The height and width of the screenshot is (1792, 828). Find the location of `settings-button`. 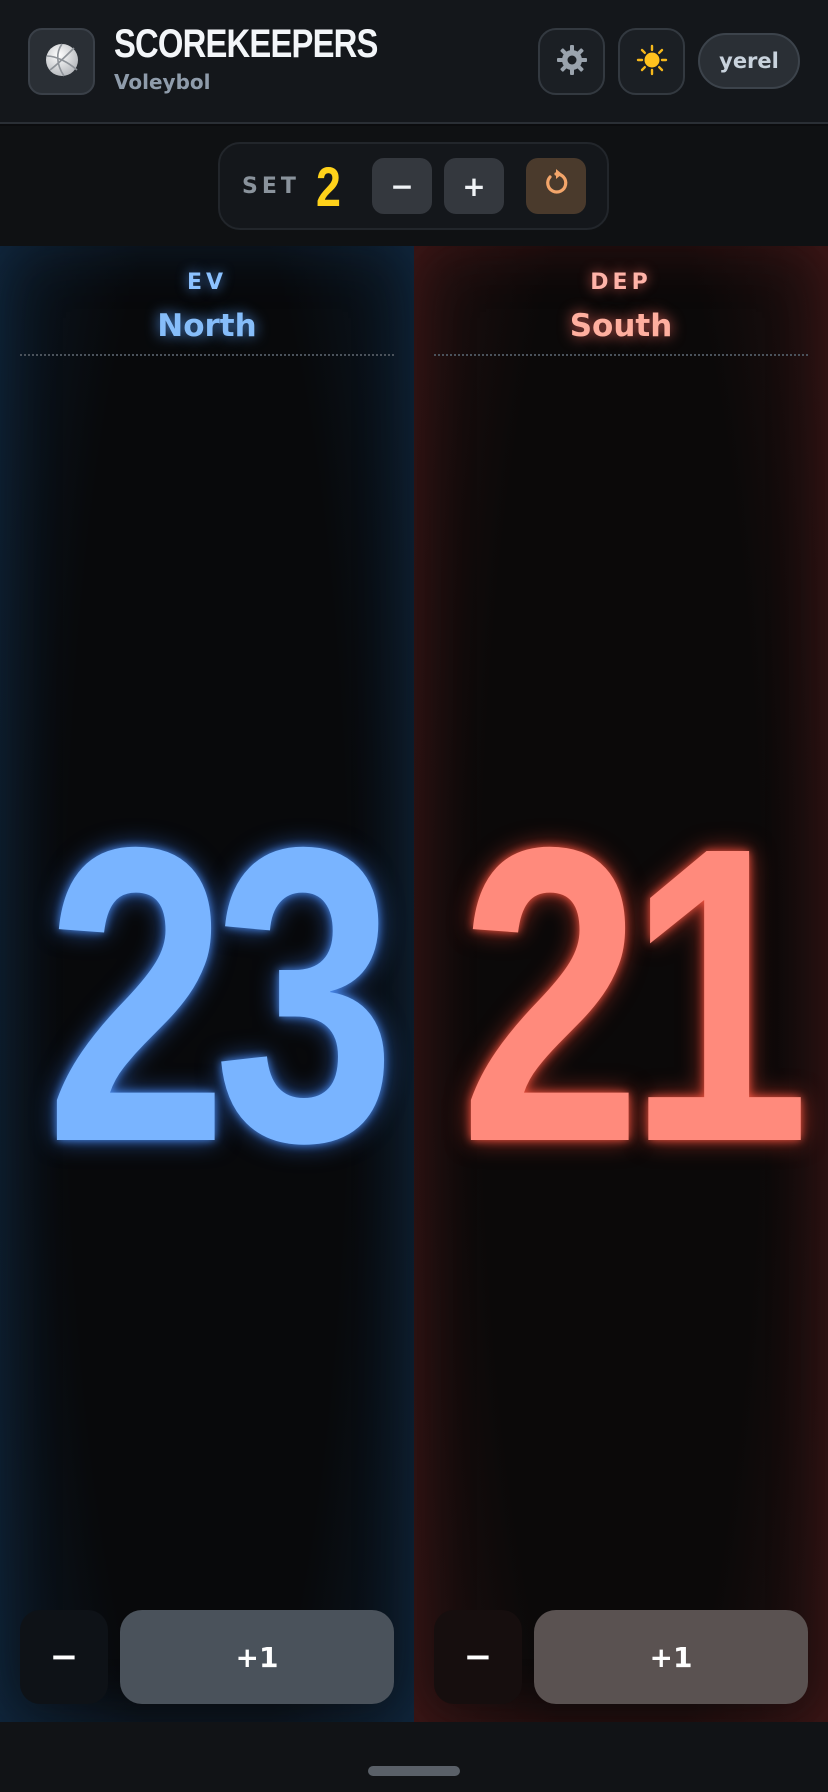

settings-button is located at coordinates (571, 61).